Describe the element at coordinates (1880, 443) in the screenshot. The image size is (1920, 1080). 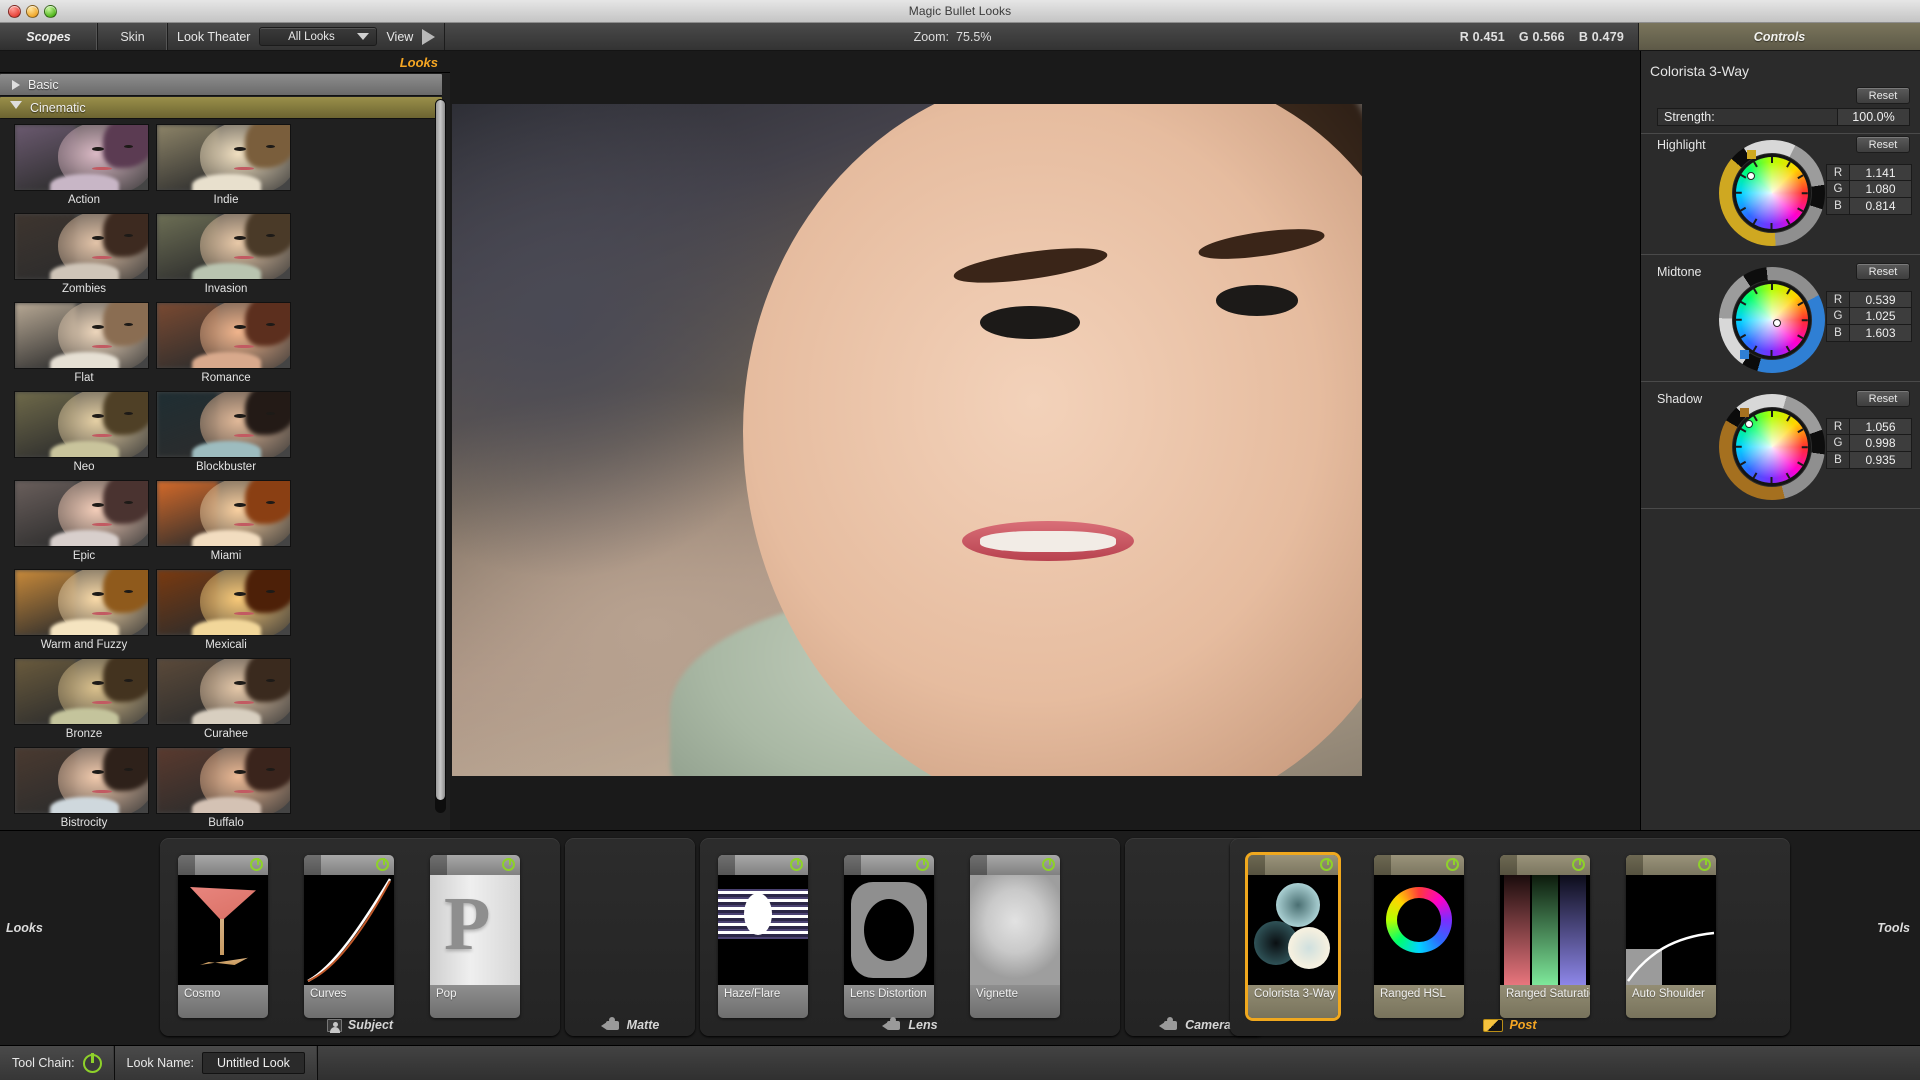
I see `rgb-value: 0.998` at that location.